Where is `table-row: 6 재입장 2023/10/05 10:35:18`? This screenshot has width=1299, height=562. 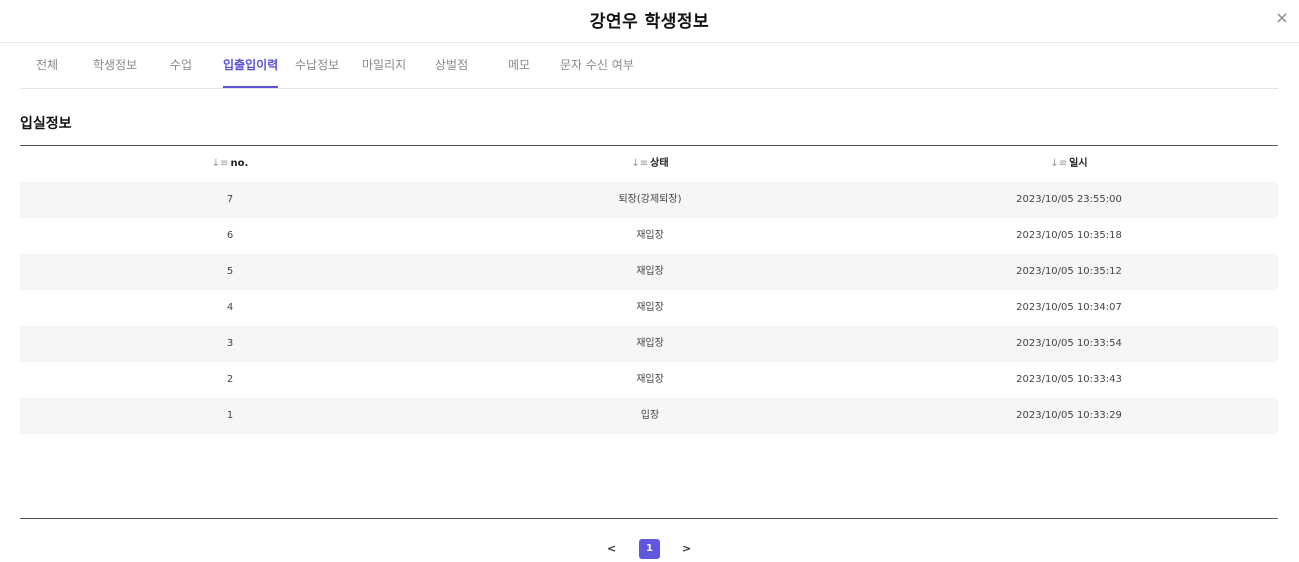 table-row: 6 재입장 2023/10/05 10:35:18 is located at coordinates (649, 236).